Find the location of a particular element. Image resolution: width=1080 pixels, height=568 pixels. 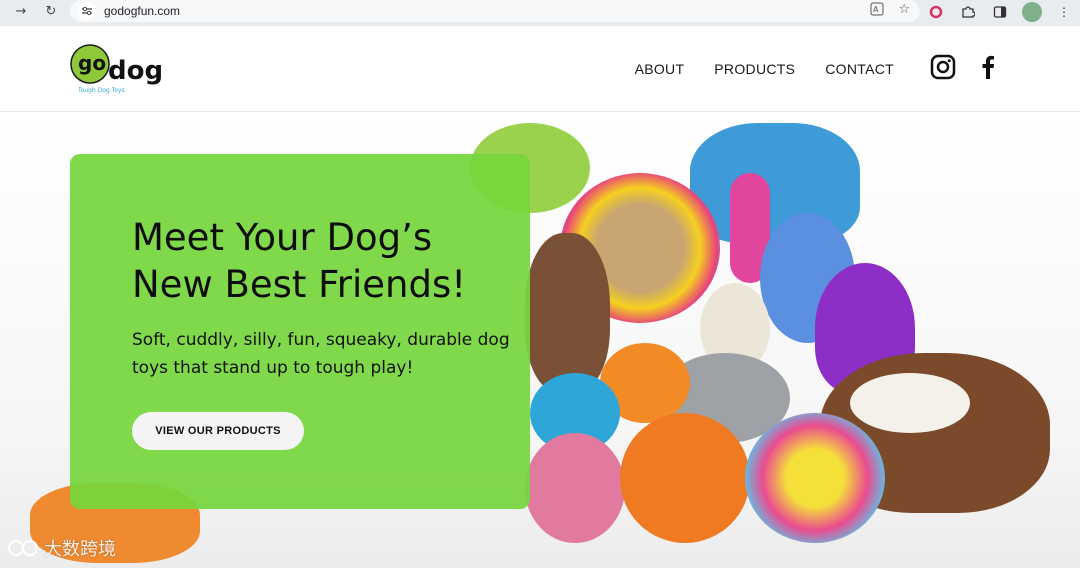

toy-pink-moose is located at coordinates (575, 488).